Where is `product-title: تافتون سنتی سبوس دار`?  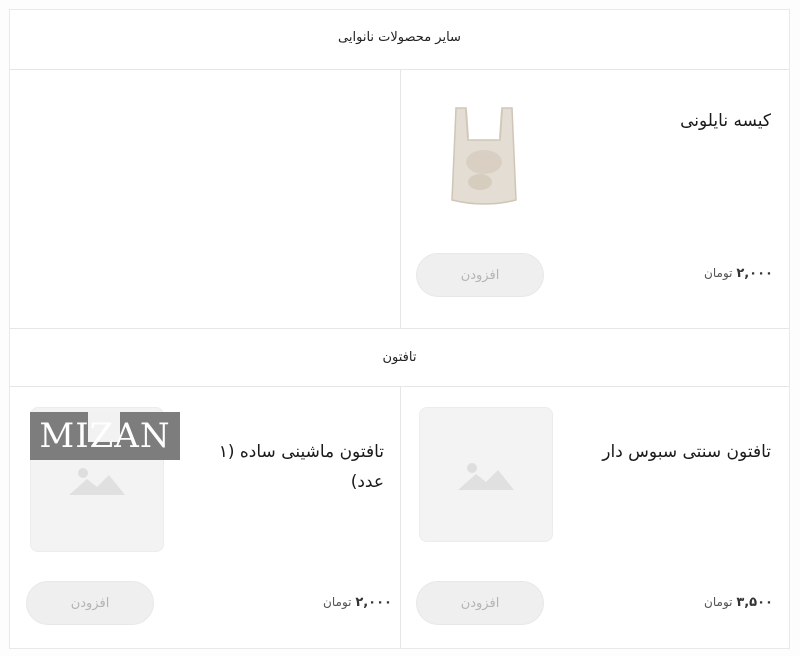
product-title: تافتون سنتی سبوس دار is located at coordinates (686, 452).